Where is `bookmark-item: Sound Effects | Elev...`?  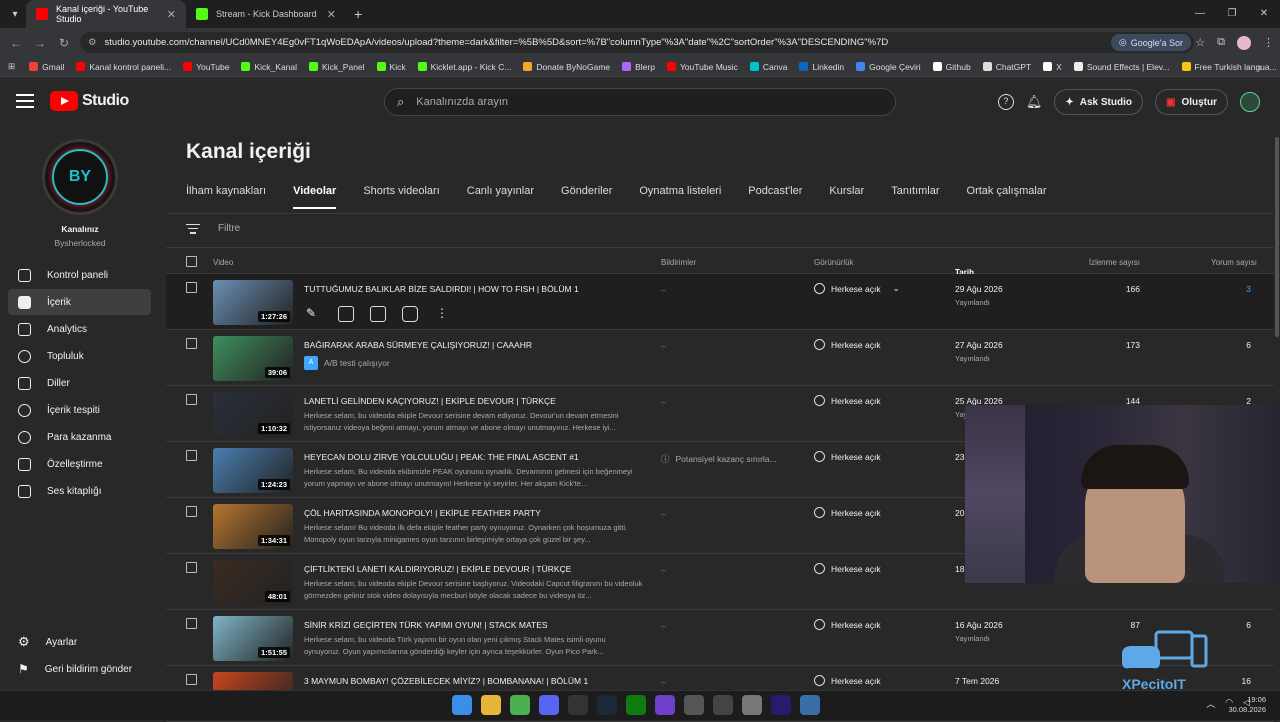 bookmark-item: Sound Effects | Elev... is located at coordinates (1122, 67).